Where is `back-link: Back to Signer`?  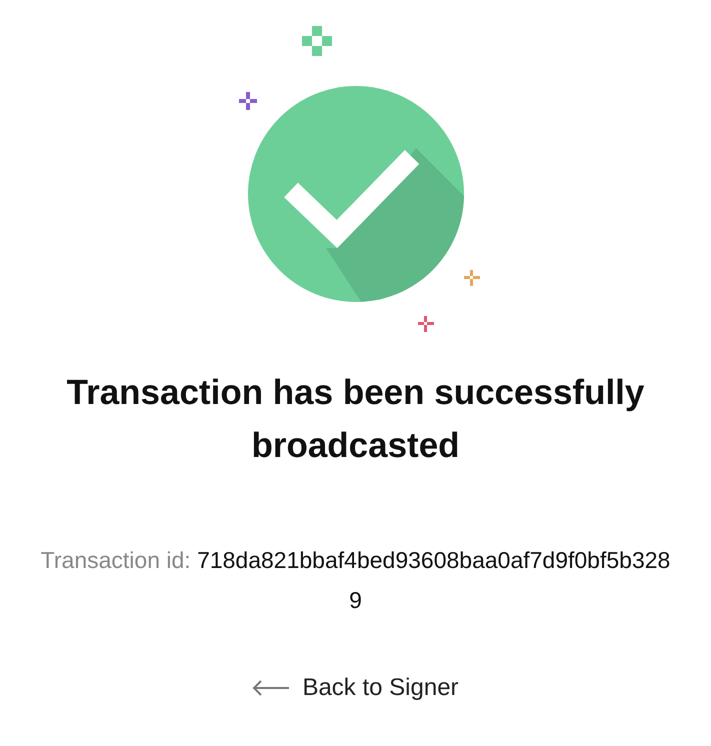
back-link: Back to Signer is located at coordinates (355, 688).